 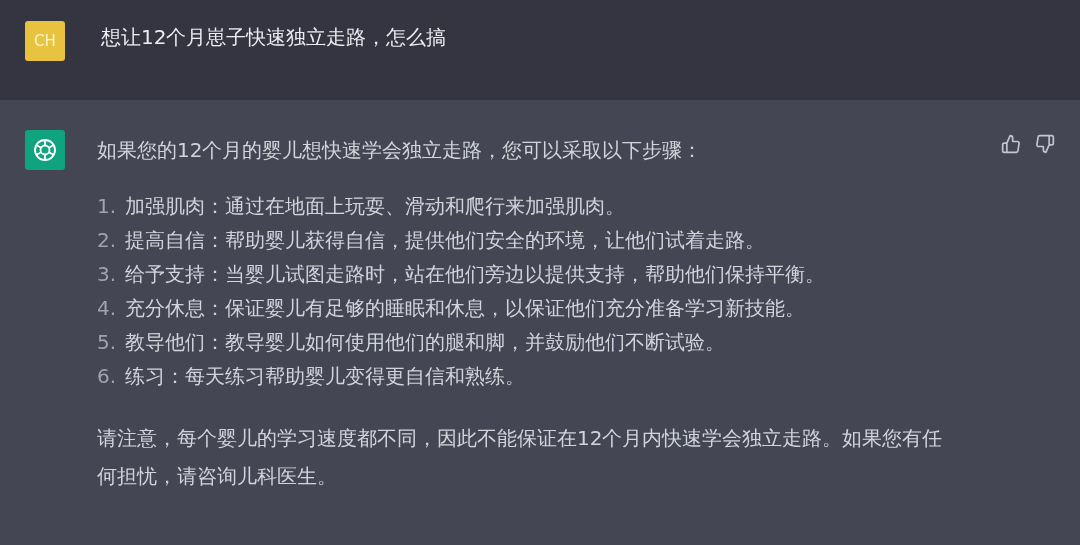 What do you see at coordinates (274, 37) in the screenshot?
I see `user-message: 想让12个月崽子快速独立走路，怎么搞` at bounding box center [274, 37].